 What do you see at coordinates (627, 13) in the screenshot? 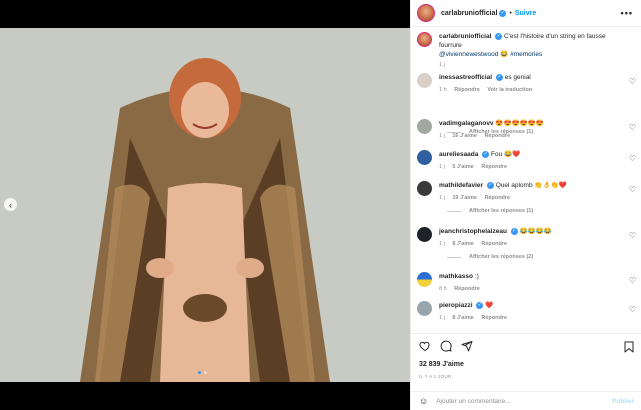
I see `more-icon: •••` at bounding box center [627, 13].